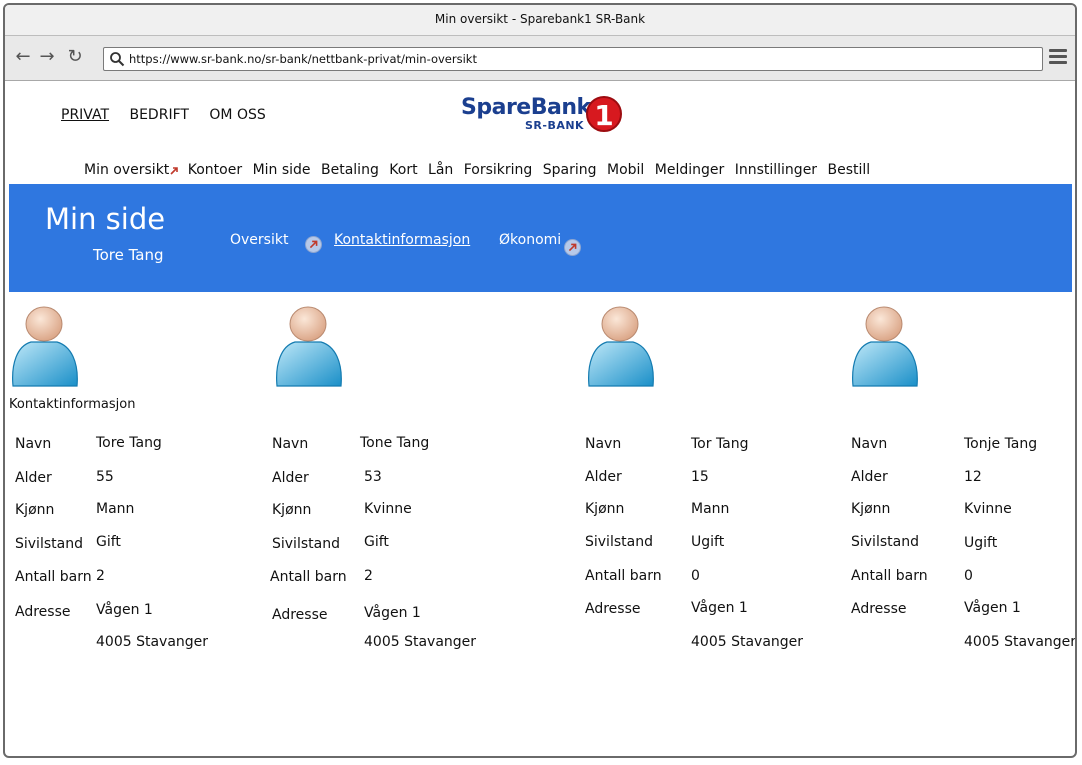 The height and width of the screenshot is (765, 1082). Describe the element at coordinates (282, 170) in the screenshot. I see `nav-min-side: Min side` at that location.